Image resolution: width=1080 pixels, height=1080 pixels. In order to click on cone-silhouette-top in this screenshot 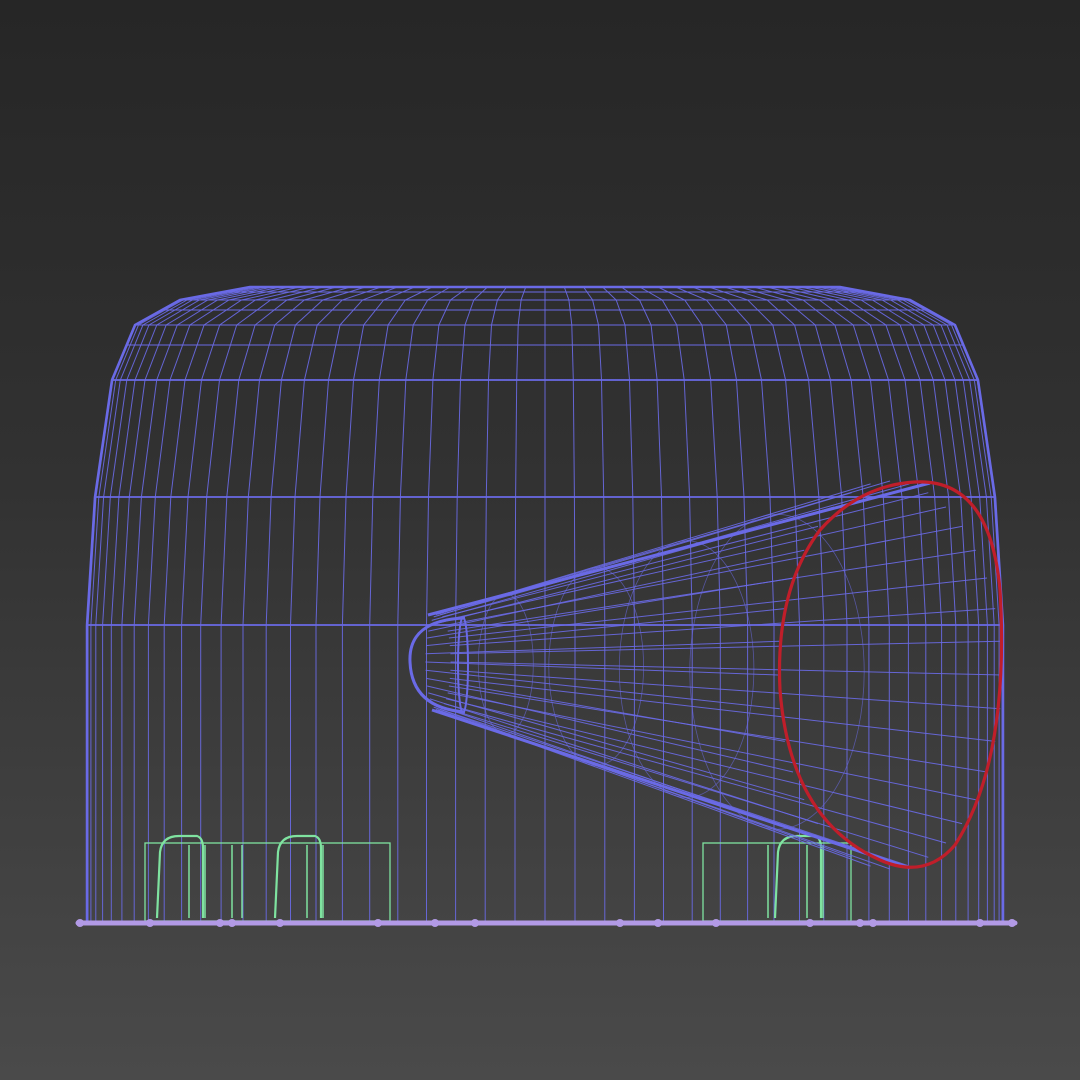, I will do `click(679, 549)`.